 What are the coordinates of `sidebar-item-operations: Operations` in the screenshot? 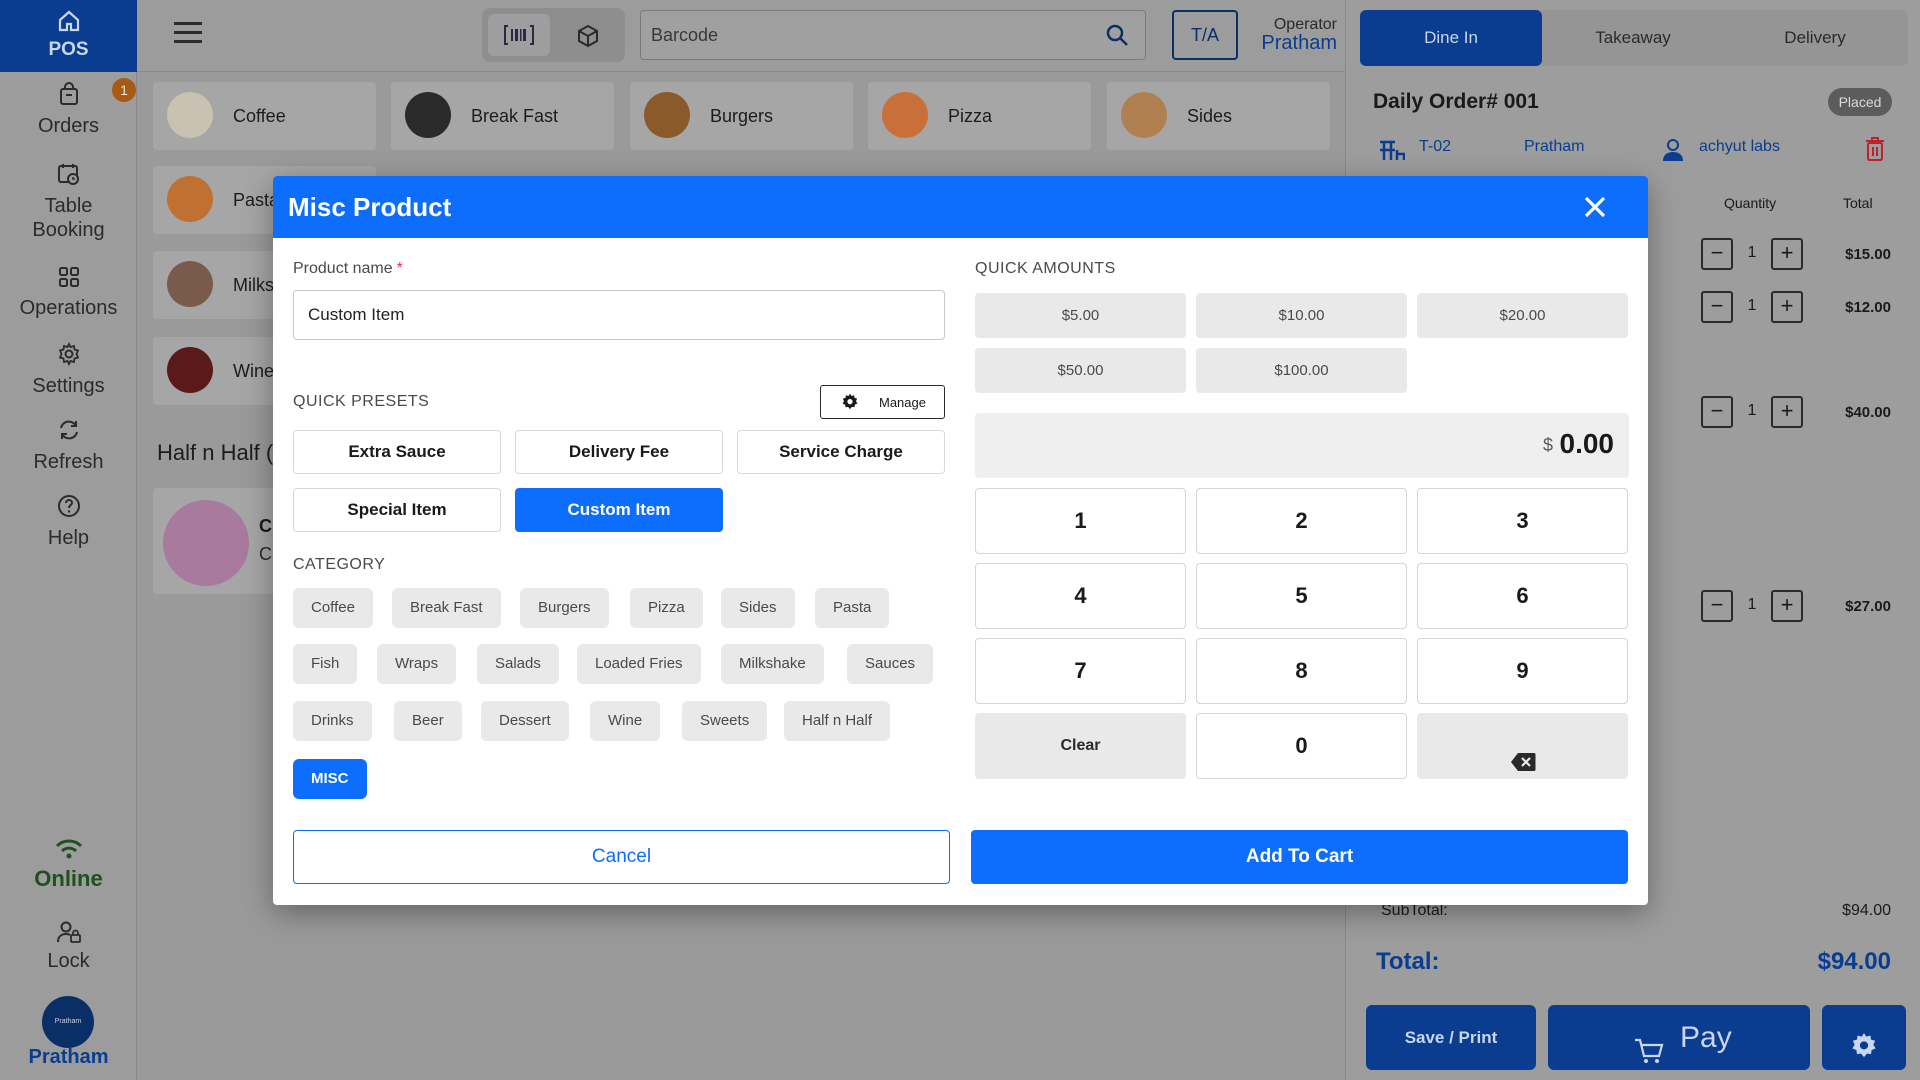 It's located at (68, 293).